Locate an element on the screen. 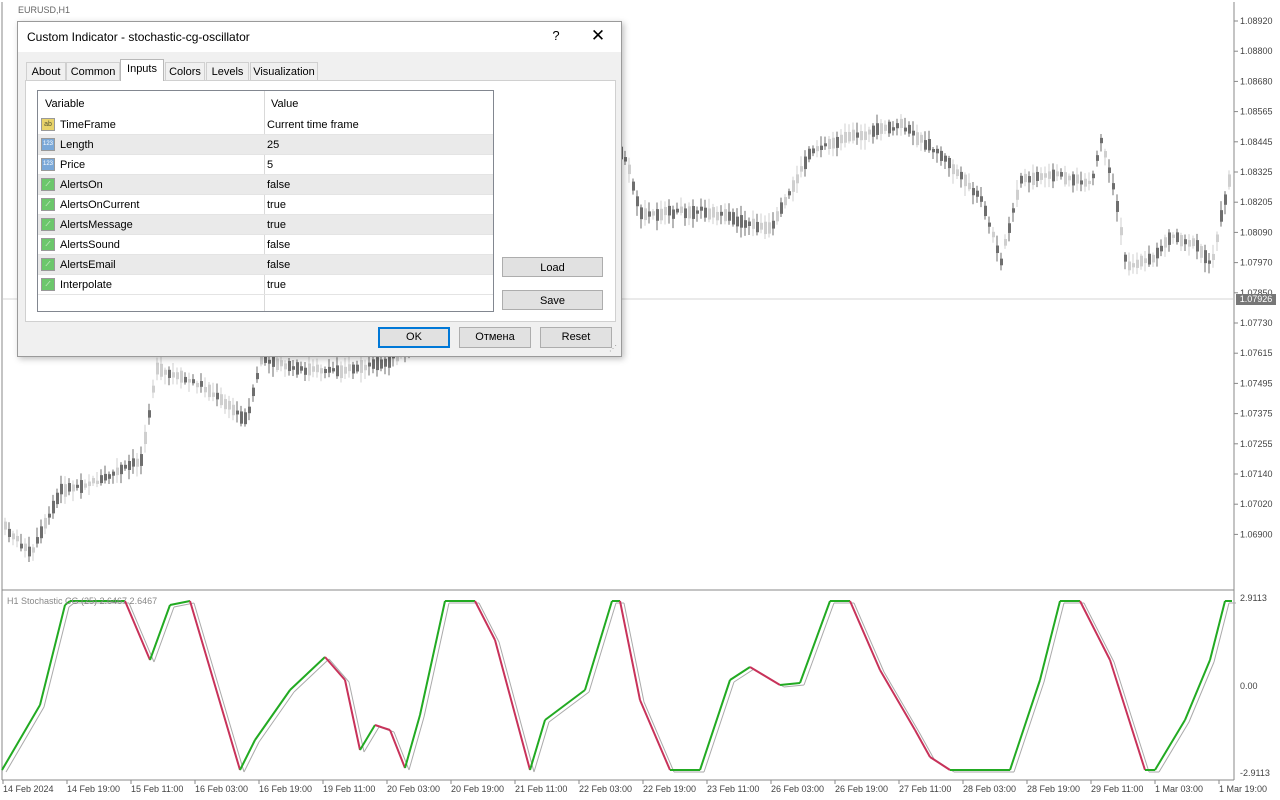 The image size is (1280, 800). time-label: 27 Feb 11:00 is located at coordinates (925, 789).